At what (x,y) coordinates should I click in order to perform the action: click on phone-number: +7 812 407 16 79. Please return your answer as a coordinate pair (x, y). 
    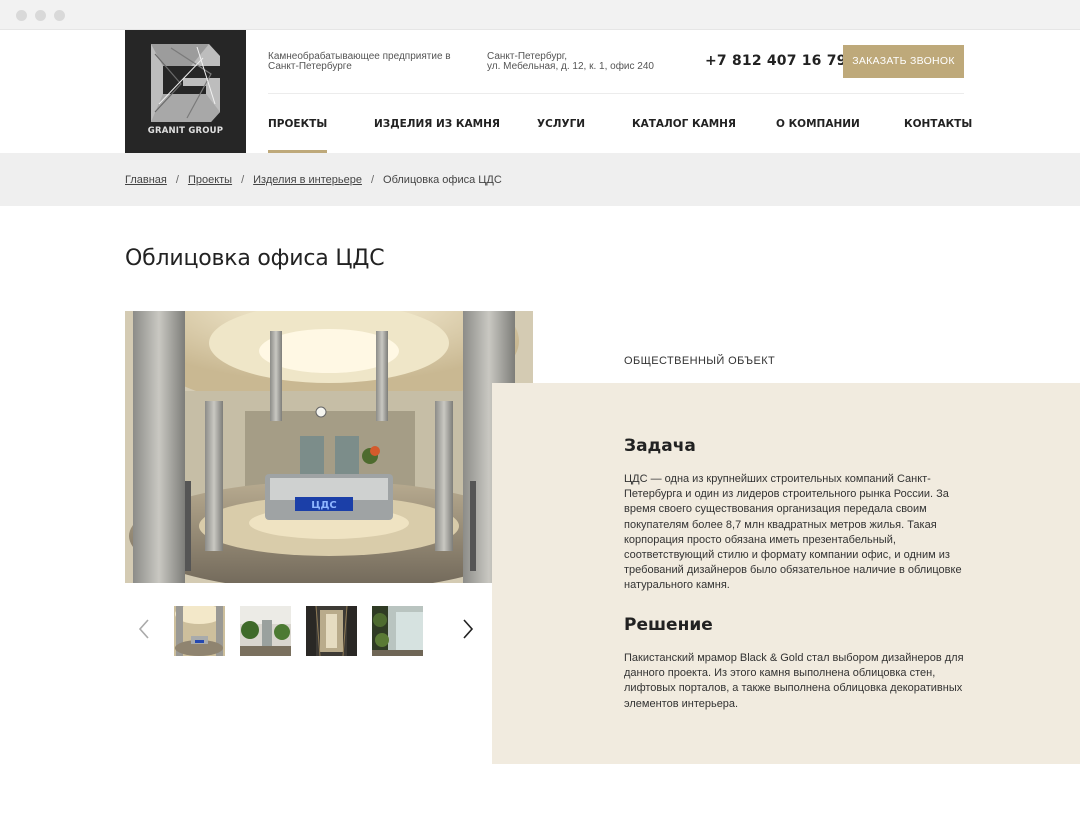
    Looking at the image, I should click on (776, 61).